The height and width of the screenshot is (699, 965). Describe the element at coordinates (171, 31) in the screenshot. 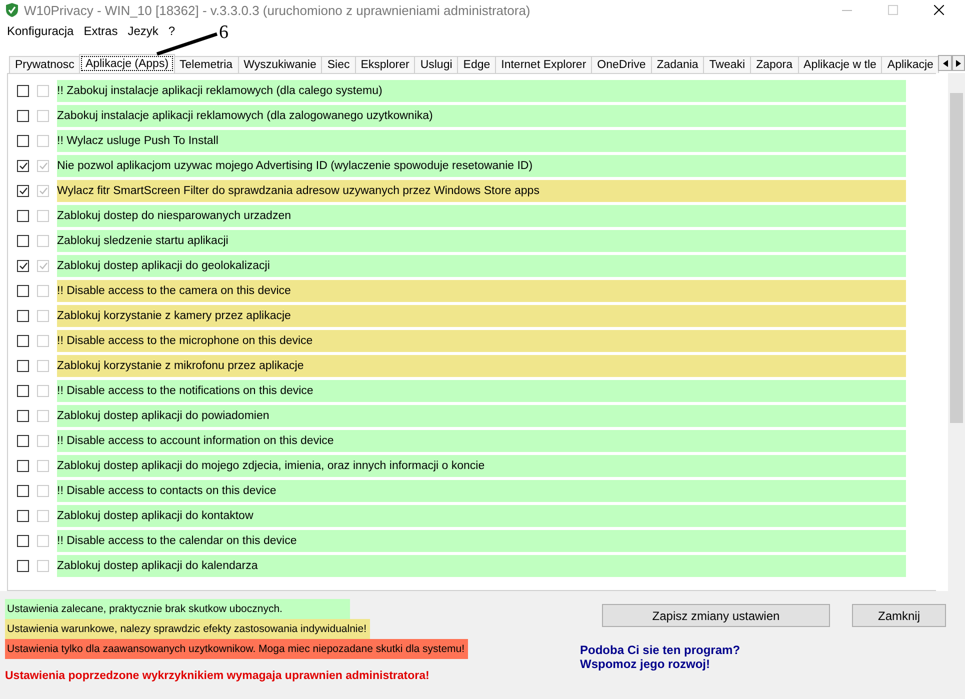

I see `menu-item: ?` at that location.